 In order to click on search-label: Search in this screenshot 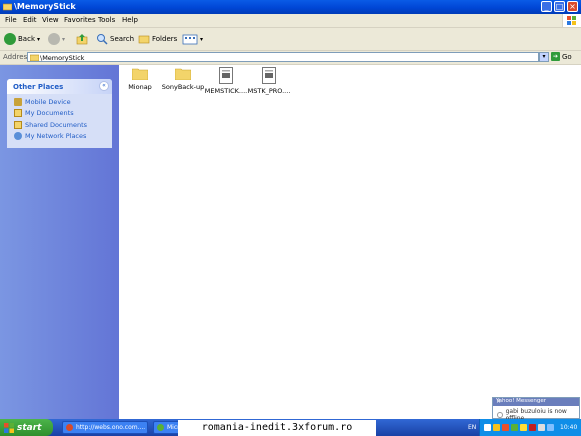, I will do `click(122, 39)`.